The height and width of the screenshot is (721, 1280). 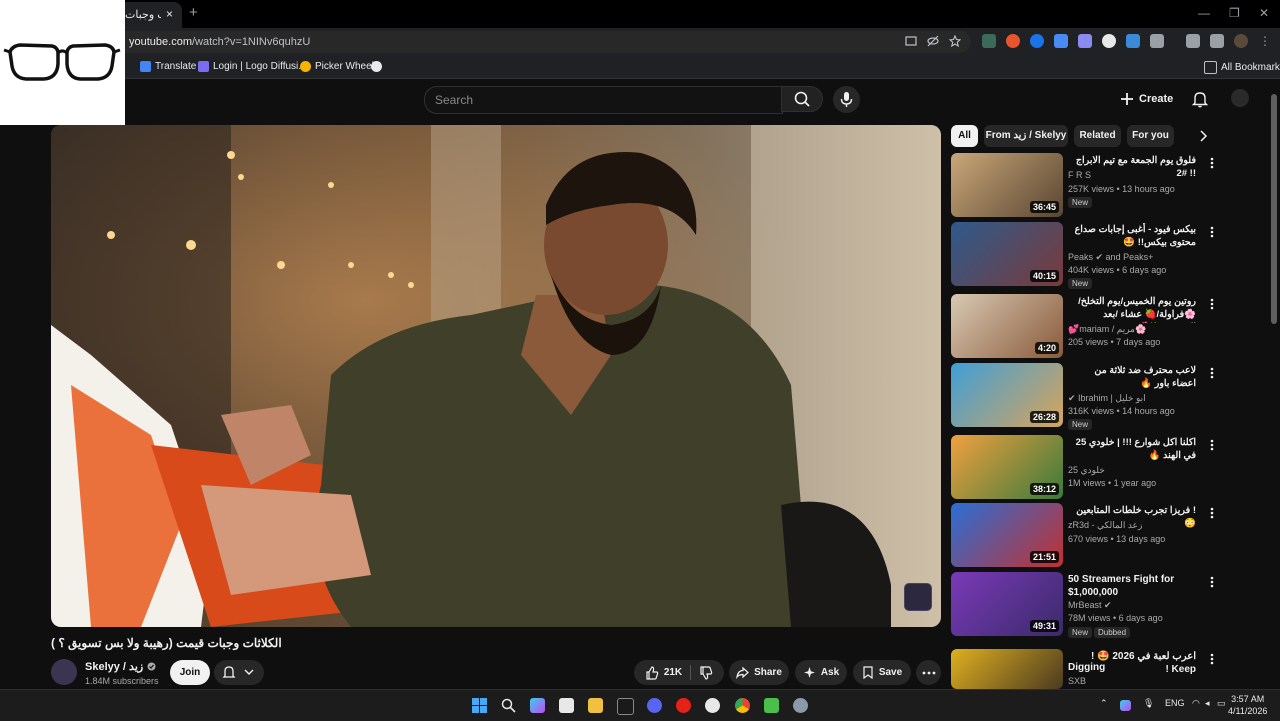 What do you see at coordinates (1007, 535) in the screenshot?
I see `video-thumbnail: 21:51` at bounding box center [1007, 535].